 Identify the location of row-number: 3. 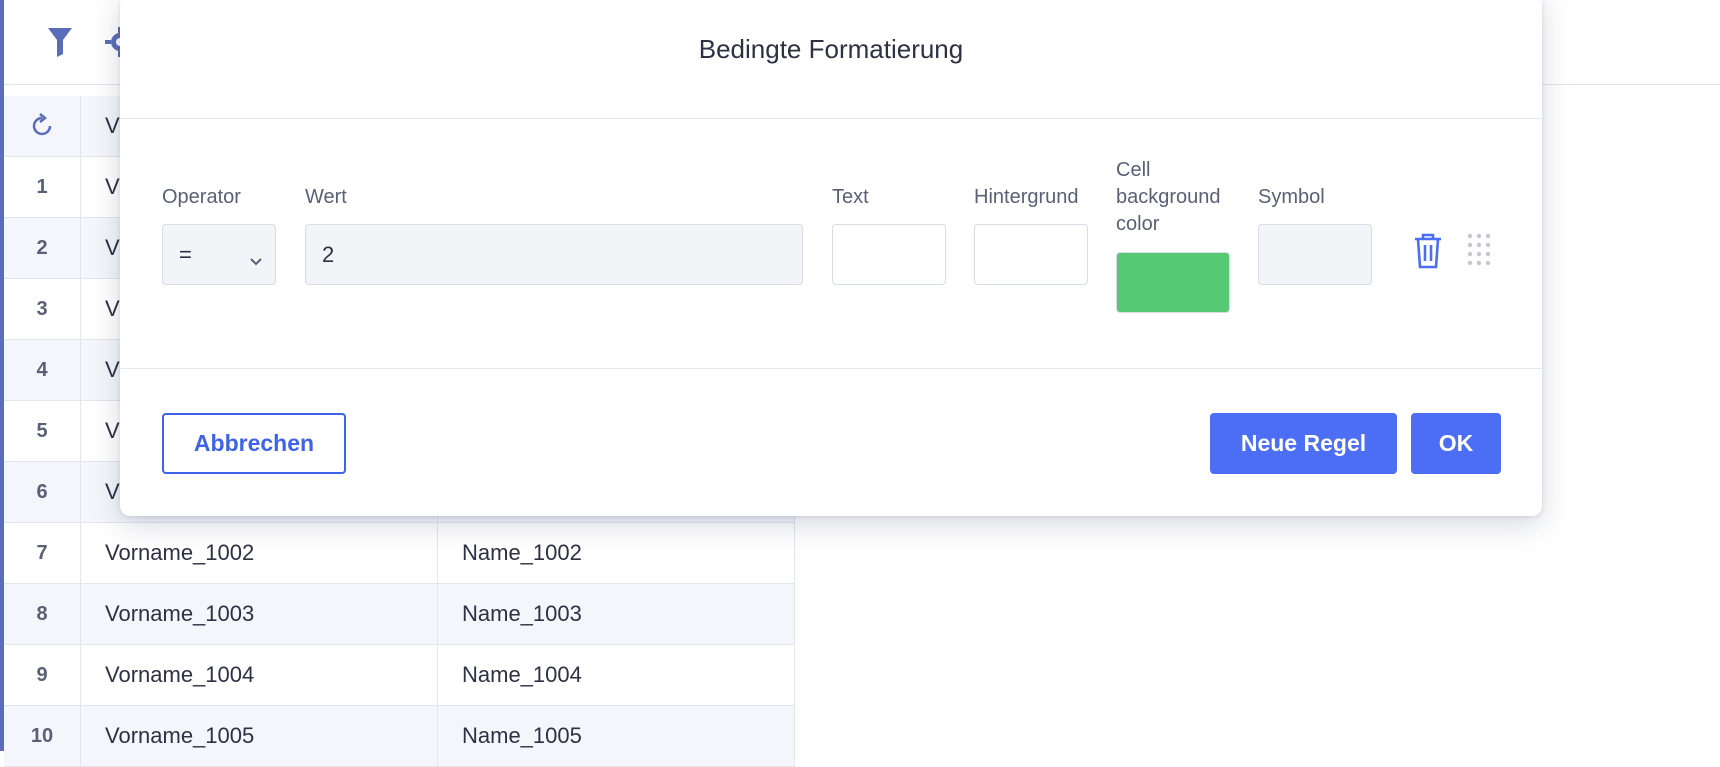
(42, 309).